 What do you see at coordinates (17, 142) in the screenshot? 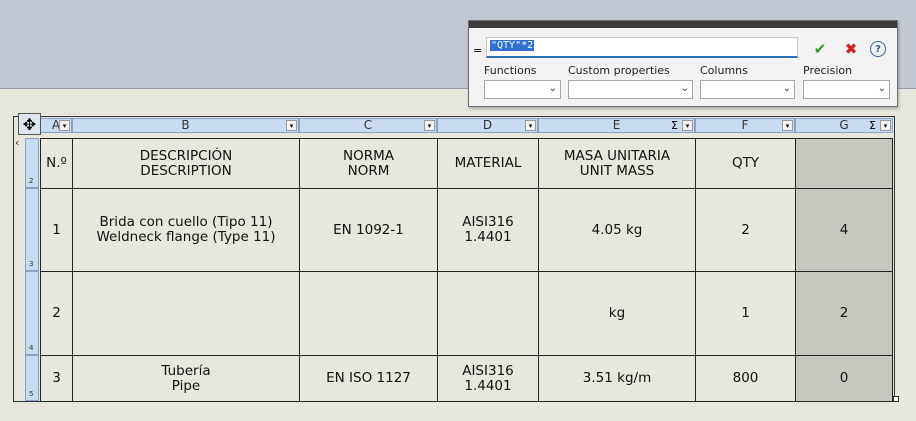
I see `chevron-left-icon: ‹` at bounding box center [17, 142].